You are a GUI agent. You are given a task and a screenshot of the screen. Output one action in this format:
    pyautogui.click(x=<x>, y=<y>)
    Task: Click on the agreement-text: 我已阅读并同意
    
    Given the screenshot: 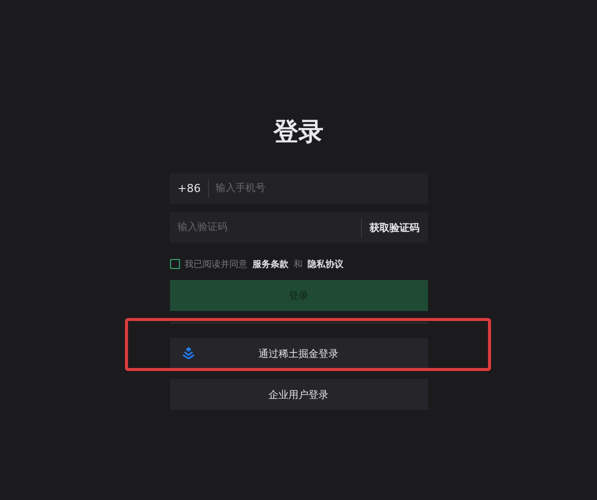 What is the action you would take?
    pyautogui.click(x=216, y=264)
    